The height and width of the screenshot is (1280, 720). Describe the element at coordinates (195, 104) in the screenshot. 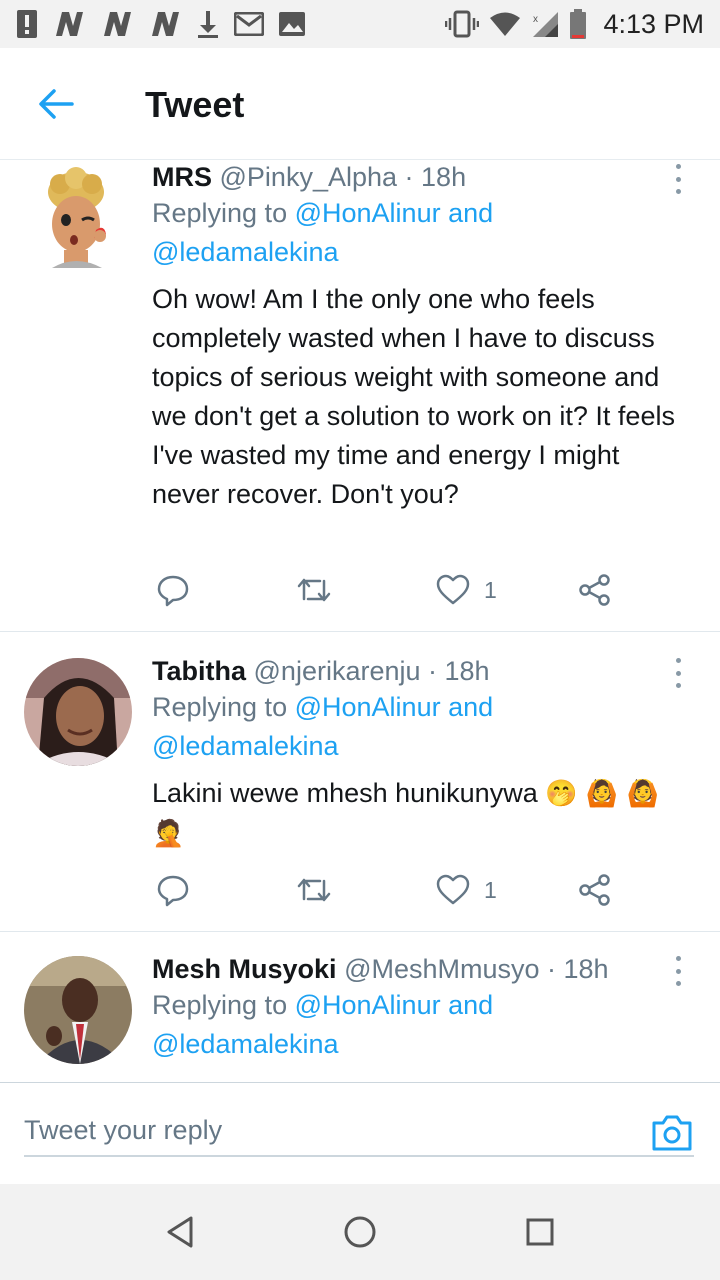

I see `page-title: Tweet` at that location.